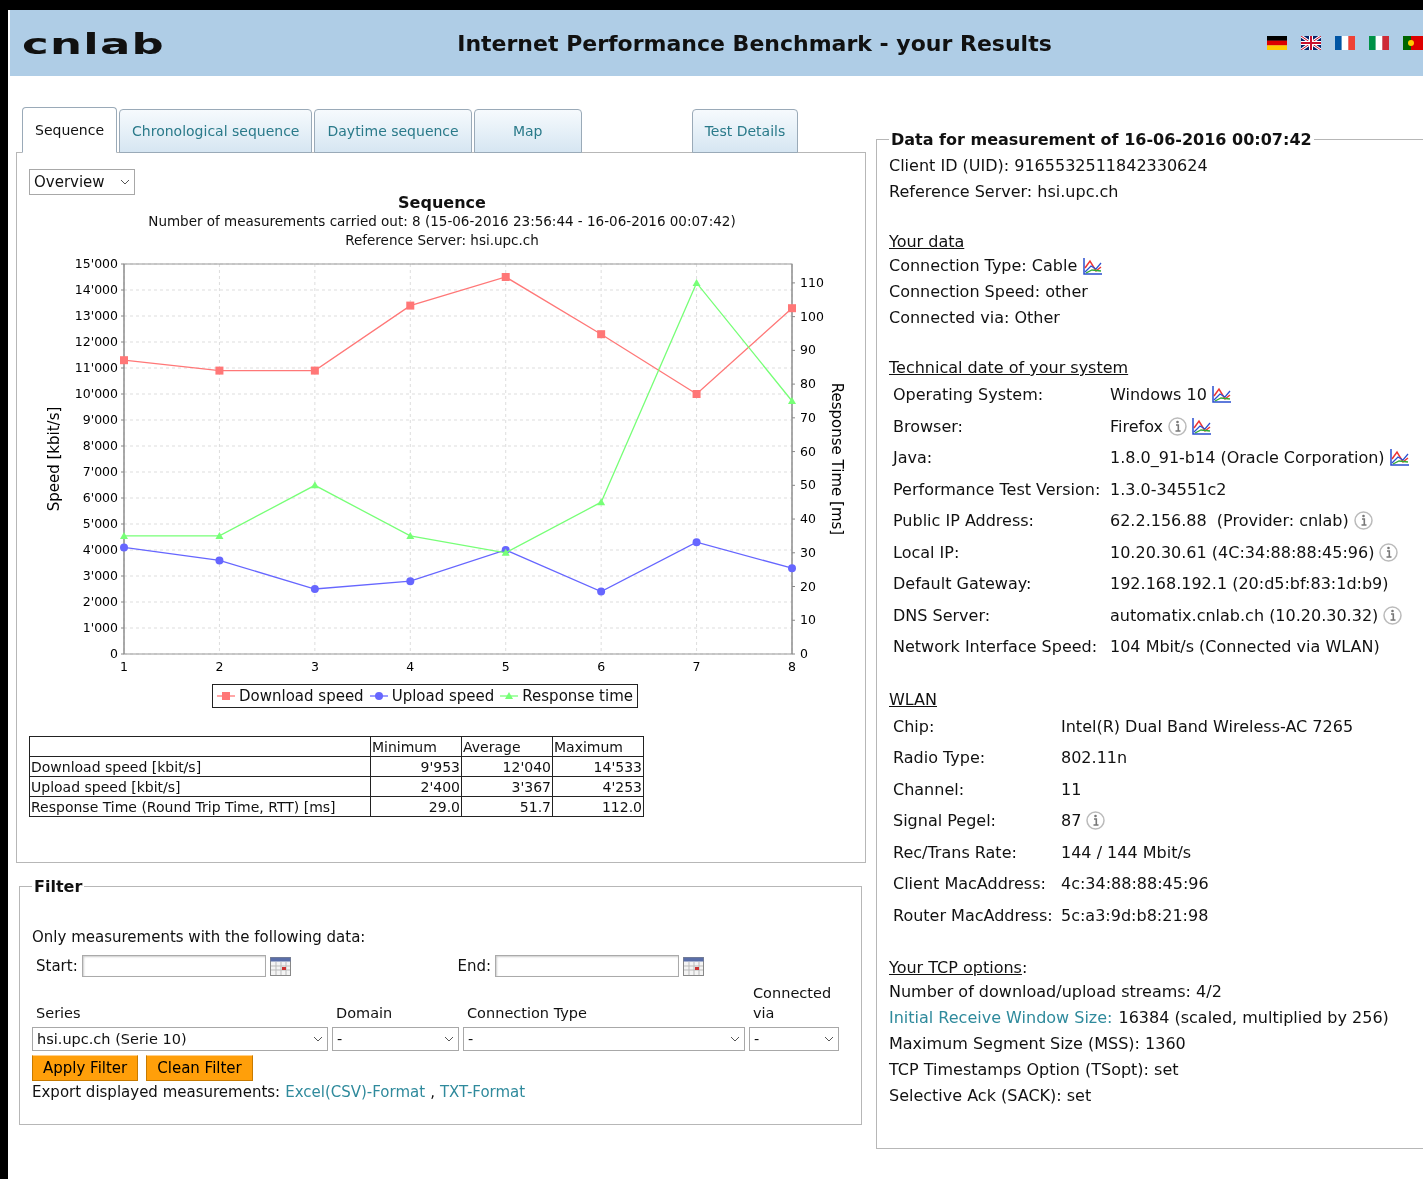 This screenshot has width=1423, height=1179. What do you see at coordinates (940, 758) in the screenshot?
I see `detail-label: Radio Type:` at bounding box center [940, 758].